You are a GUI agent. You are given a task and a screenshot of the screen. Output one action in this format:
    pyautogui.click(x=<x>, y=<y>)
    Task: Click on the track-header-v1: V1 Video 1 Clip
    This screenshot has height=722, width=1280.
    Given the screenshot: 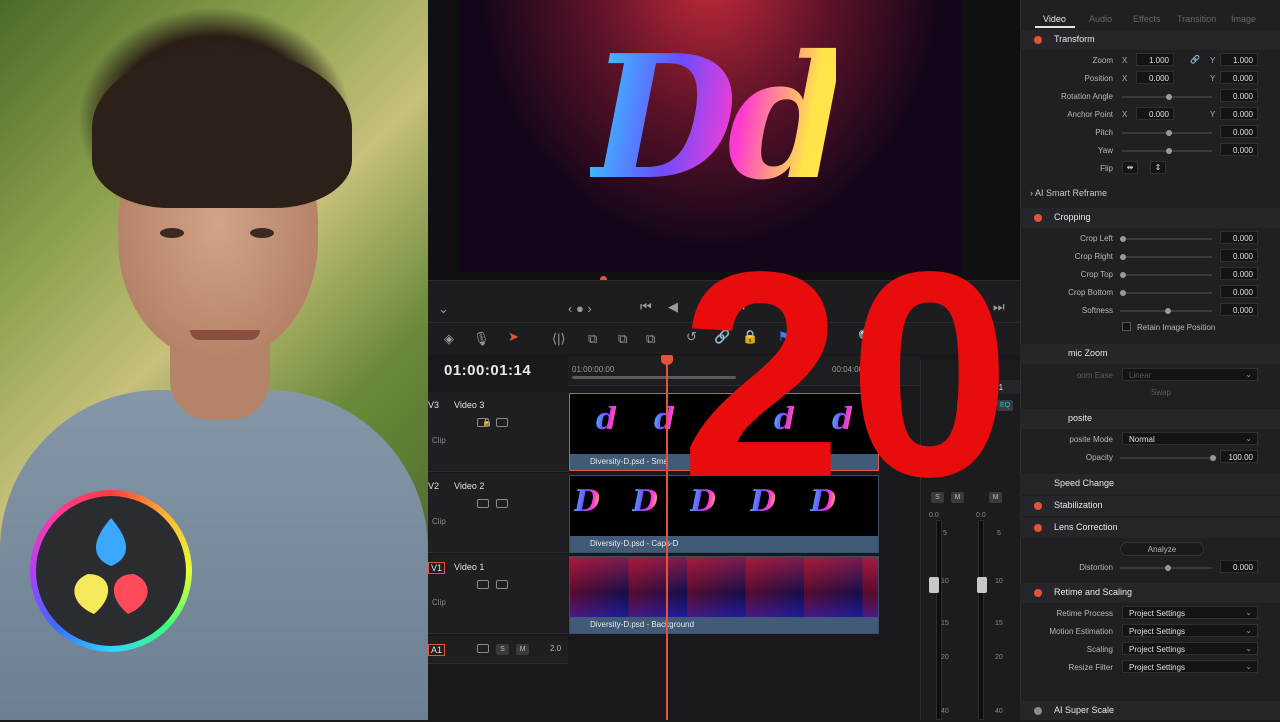 What is the action you would take?
    pyautogui.click(x=498, y=594)
    